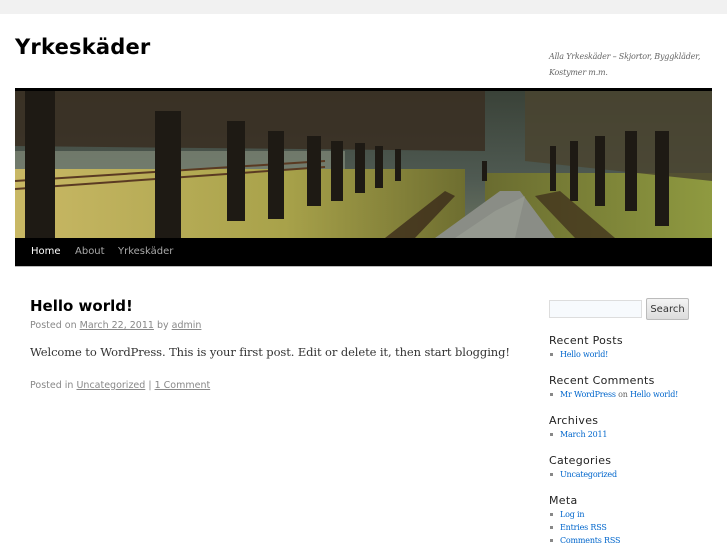 This screenshot has height=547, width=727. Describe the element at coordinates (52, 385) in the screenshot. I see `posted-in-label: Posted in` at that location.